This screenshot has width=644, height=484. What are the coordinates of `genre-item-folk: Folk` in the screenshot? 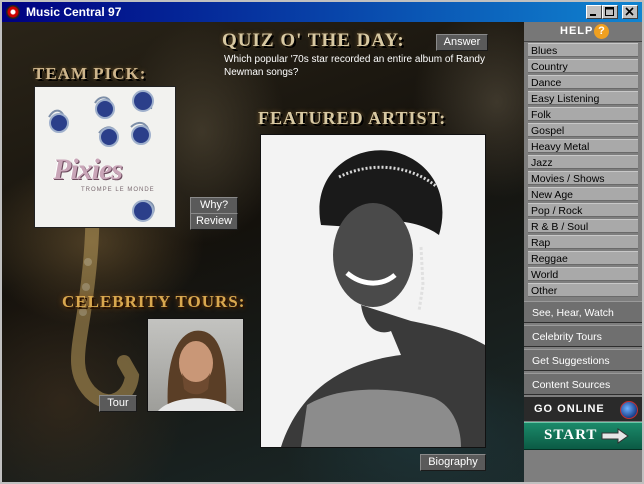 It's located at (583, 114).